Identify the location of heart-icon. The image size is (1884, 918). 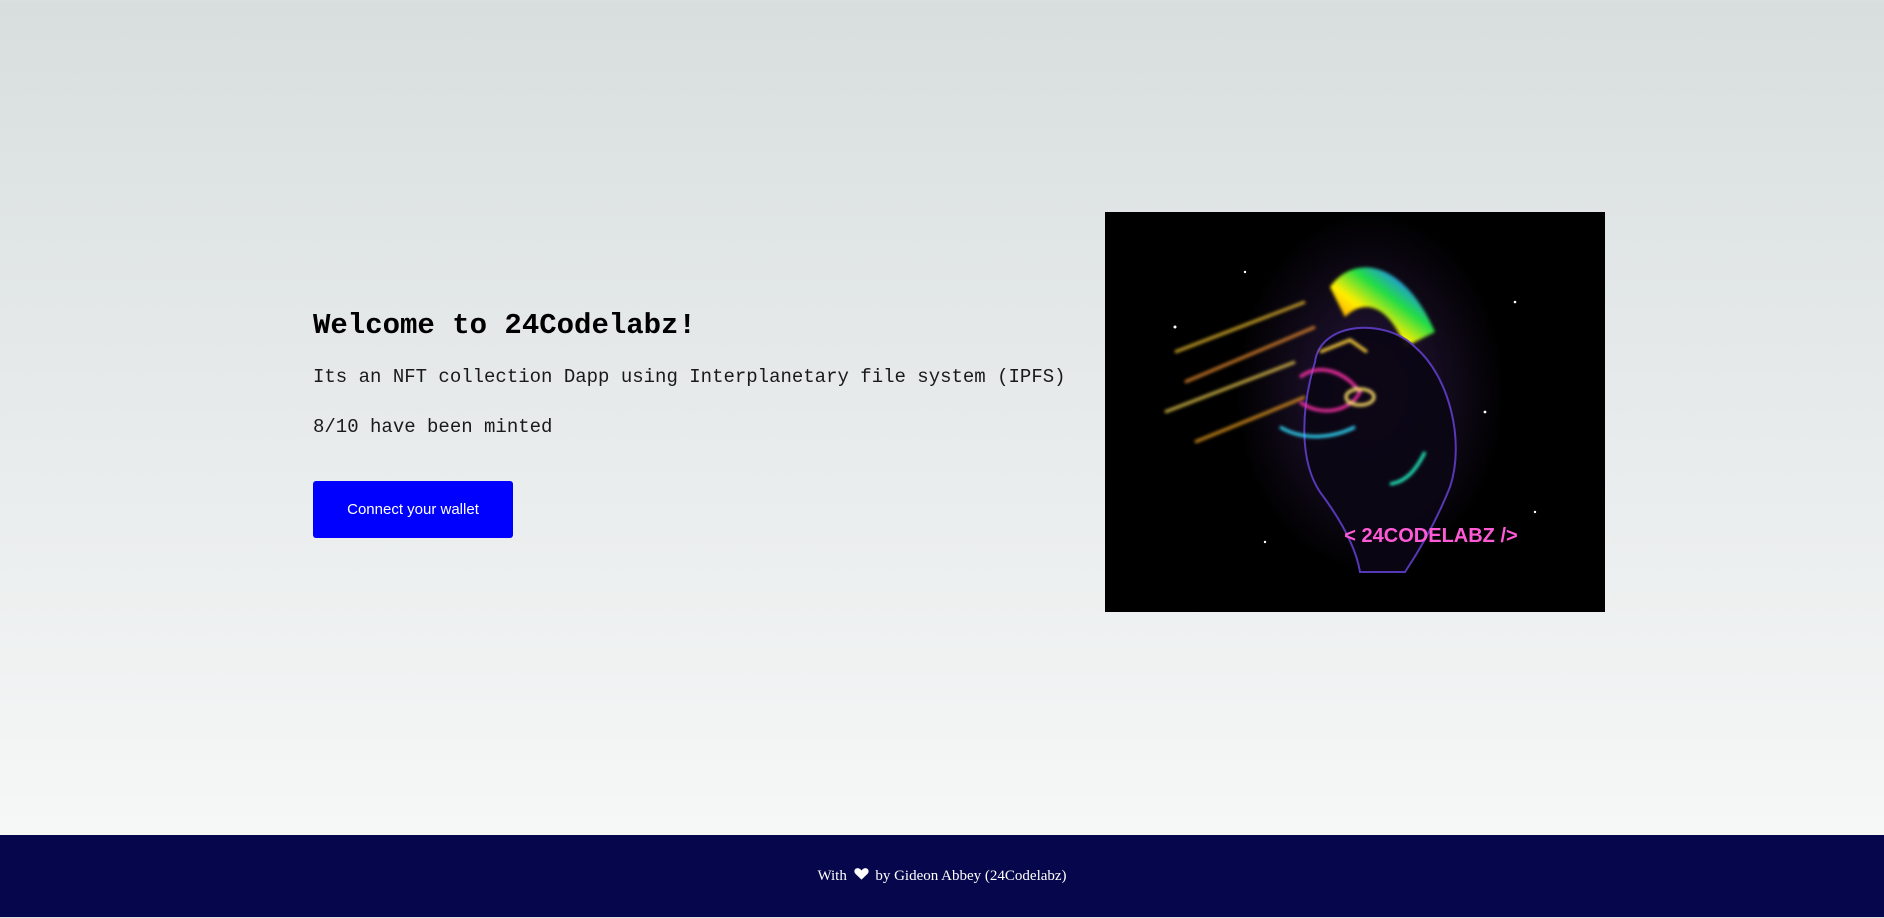
(861, 877).